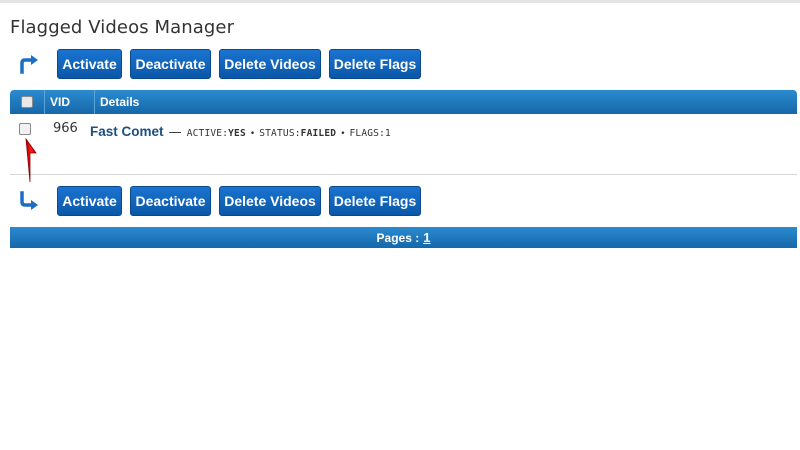  What do you see at coordinates (426, 237) in the screenshot?
I see `page-link-1: 1` at bounding box center [426, 237].